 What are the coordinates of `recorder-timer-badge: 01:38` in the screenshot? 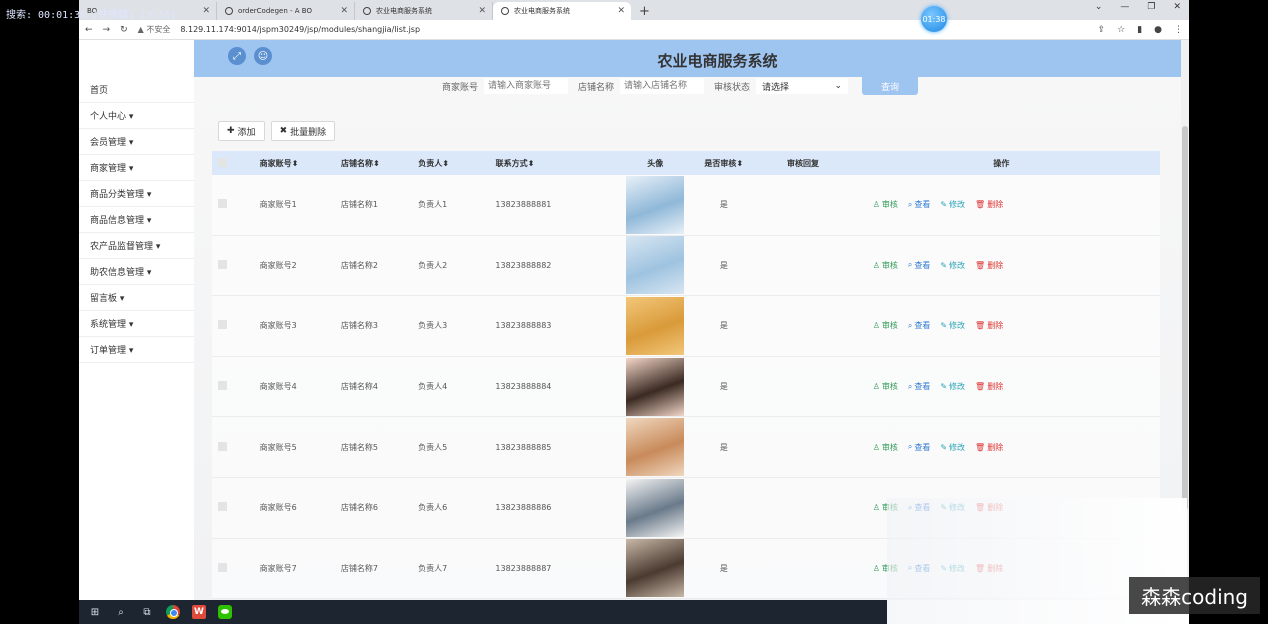 It's located at (934, 19).